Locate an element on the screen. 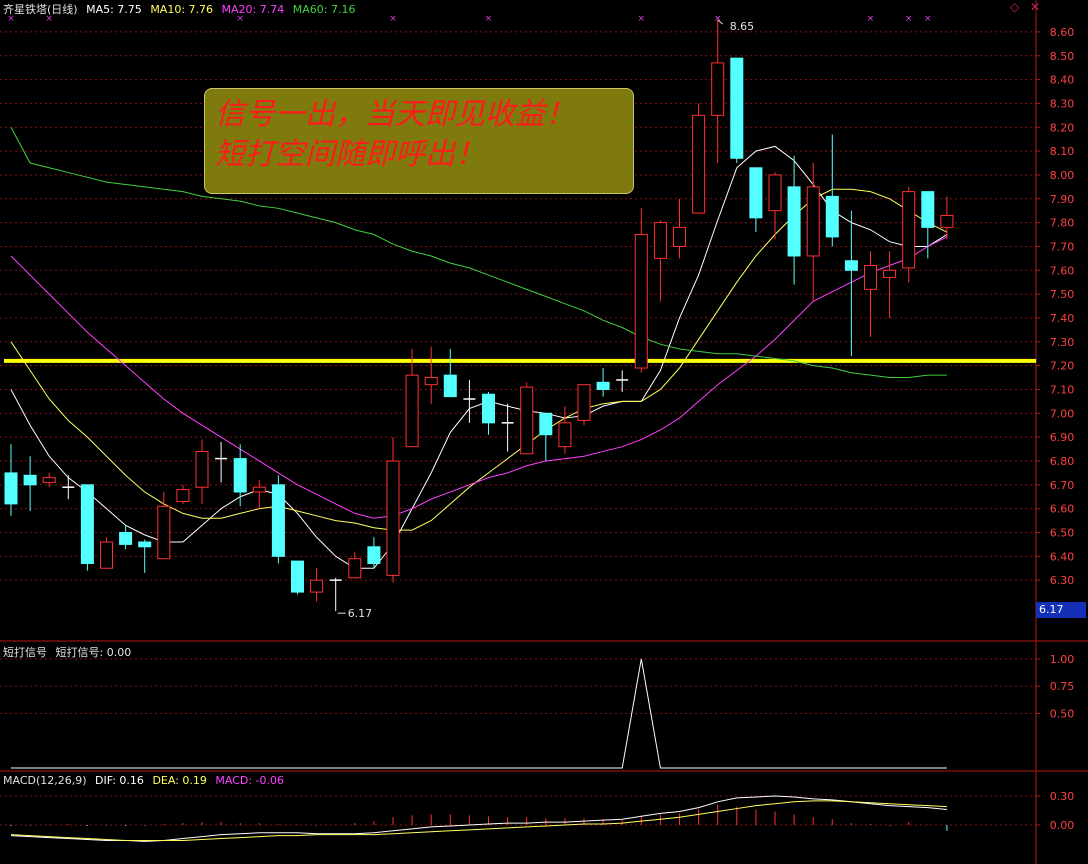 Image resolution: width=1088 pixels, height=864 pixels. price-tick-label: 7.00 is located at coordinates (1062, 413).